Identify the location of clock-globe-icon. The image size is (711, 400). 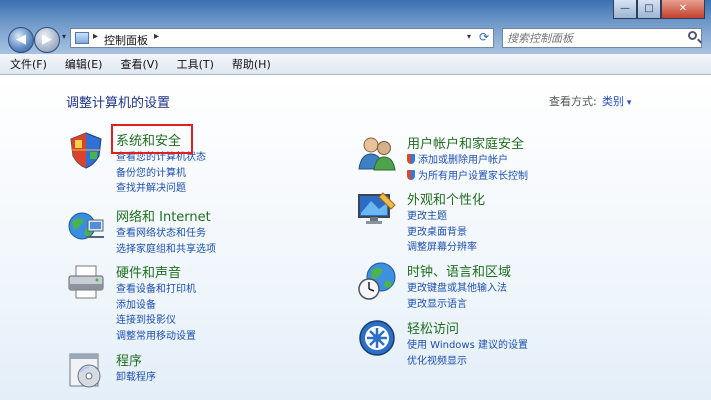
(377, 281).